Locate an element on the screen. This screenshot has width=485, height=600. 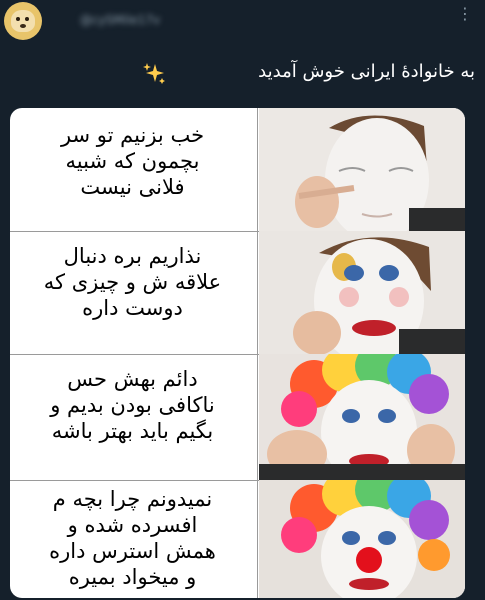
avatar-nose is located at coordinates (23, 26).